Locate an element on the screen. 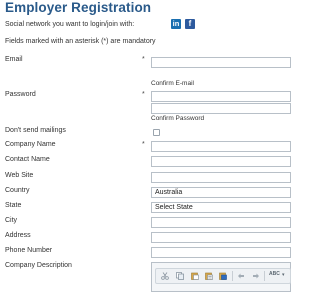 This screenshot has height=292, width=320. paste-text-icon is located at coordinates (209, 276).